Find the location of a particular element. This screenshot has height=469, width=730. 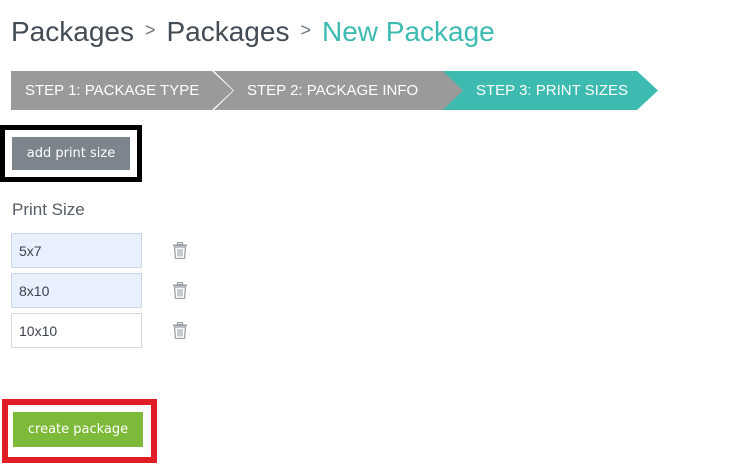

step-1-label: STEP 1: PACKAGE TYPE is located at coordinates (112, 90).